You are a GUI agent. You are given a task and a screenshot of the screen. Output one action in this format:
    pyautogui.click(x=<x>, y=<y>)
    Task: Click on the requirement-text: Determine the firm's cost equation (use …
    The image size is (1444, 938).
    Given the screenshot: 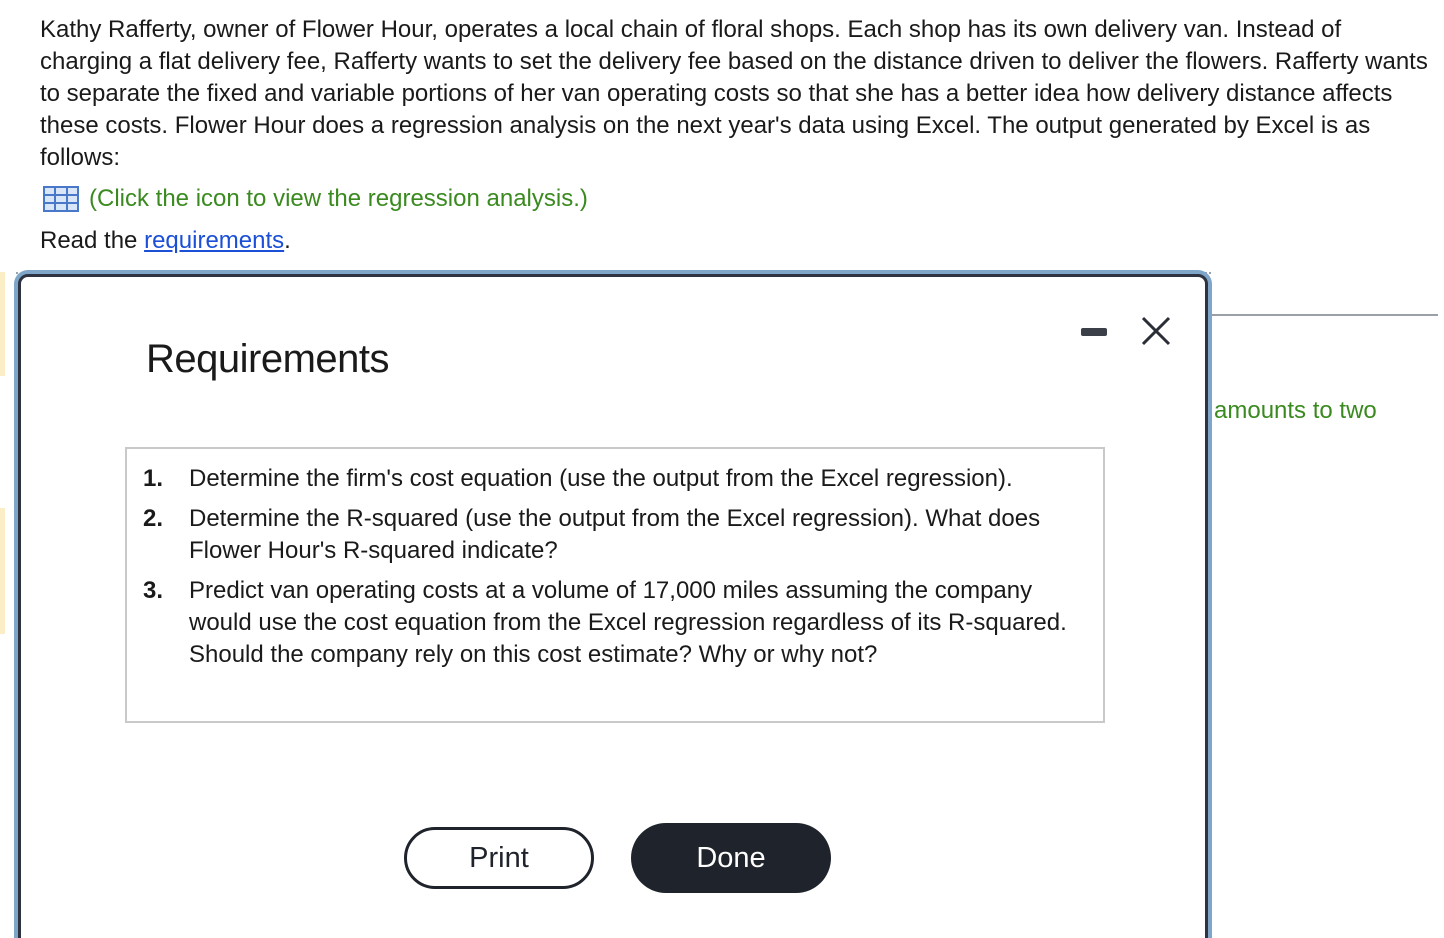 What is the action you would take?
    pyautogui.click(x=601, y=478)
    